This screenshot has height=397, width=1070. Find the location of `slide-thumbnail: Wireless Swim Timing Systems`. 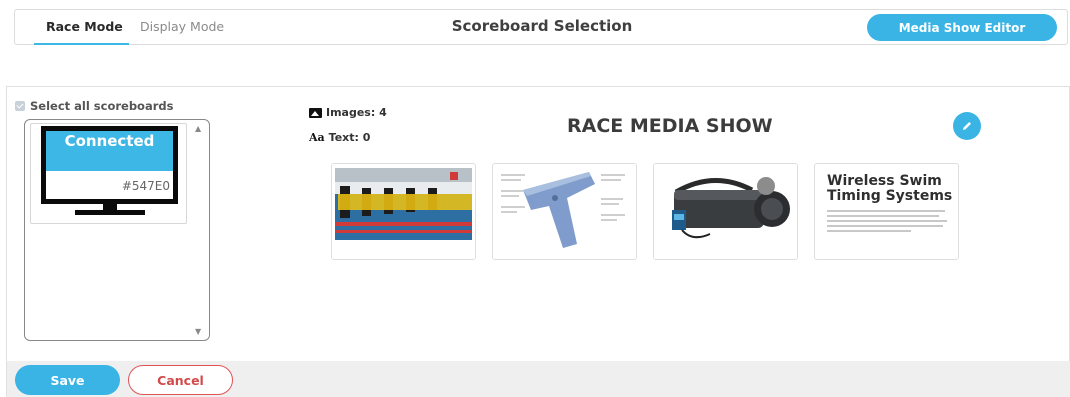

slide-thumbnail: Wireless Swim Timing Systems is located at coordinates (886, 211).